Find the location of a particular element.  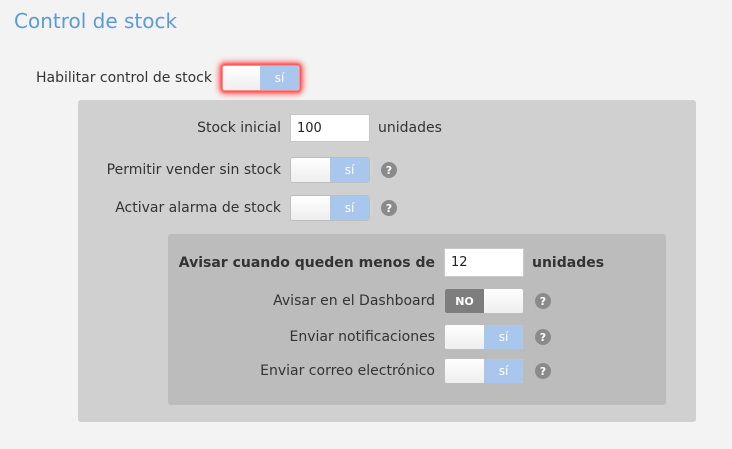

threshold-unit: unidades is located at coordinates (568, 262).